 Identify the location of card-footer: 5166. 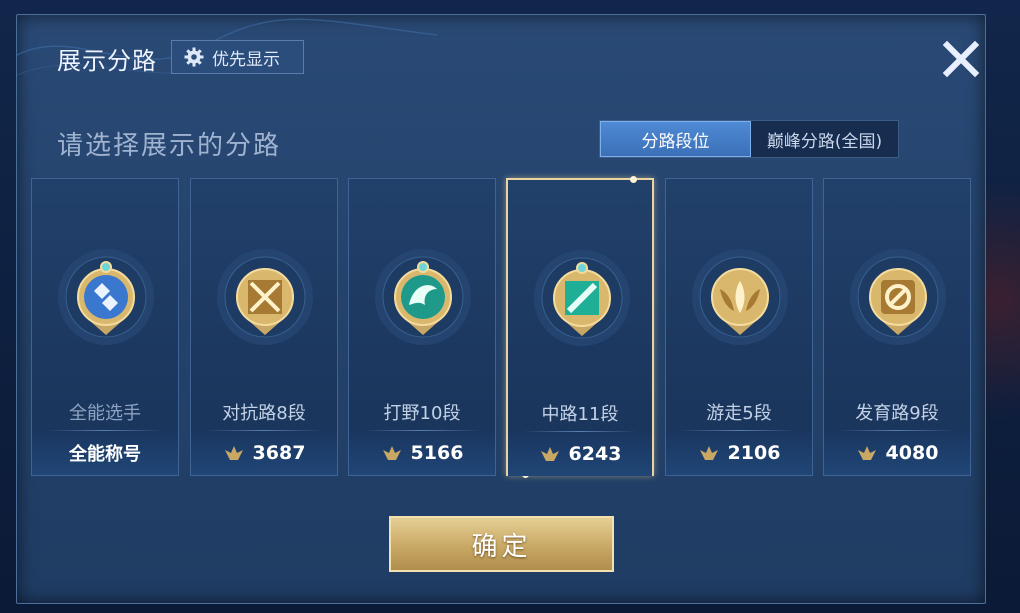
(422, 453).